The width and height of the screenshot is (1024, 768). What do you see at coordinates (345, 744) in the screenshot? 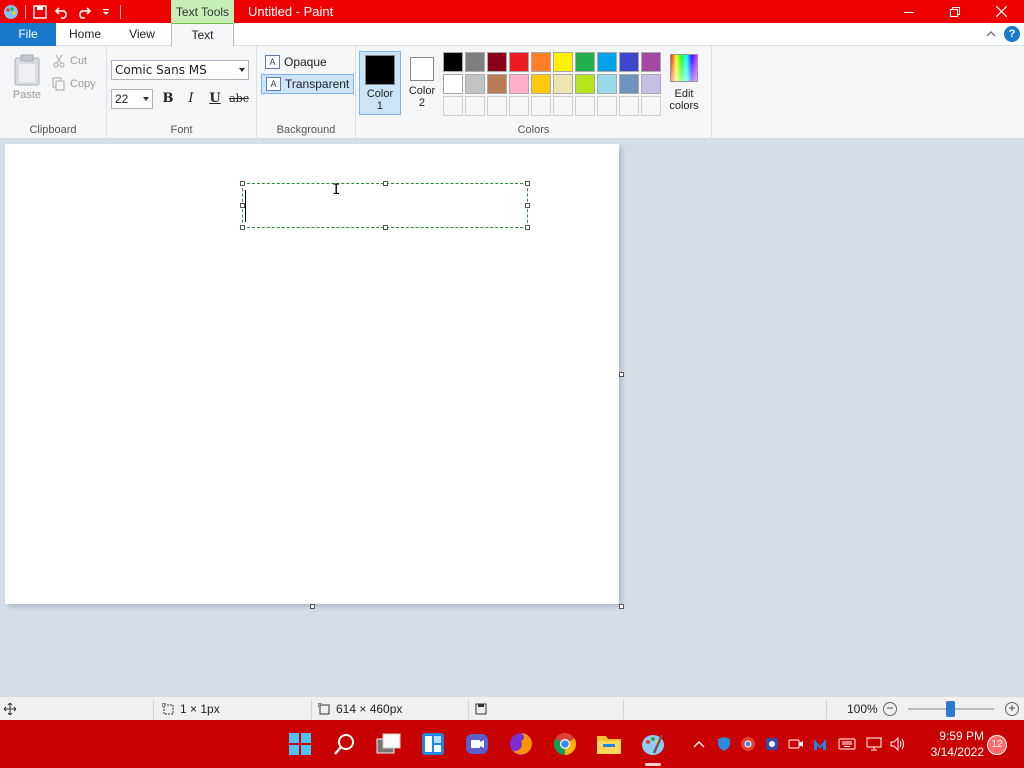
I see `search-button` at bounding box center [345, 744].